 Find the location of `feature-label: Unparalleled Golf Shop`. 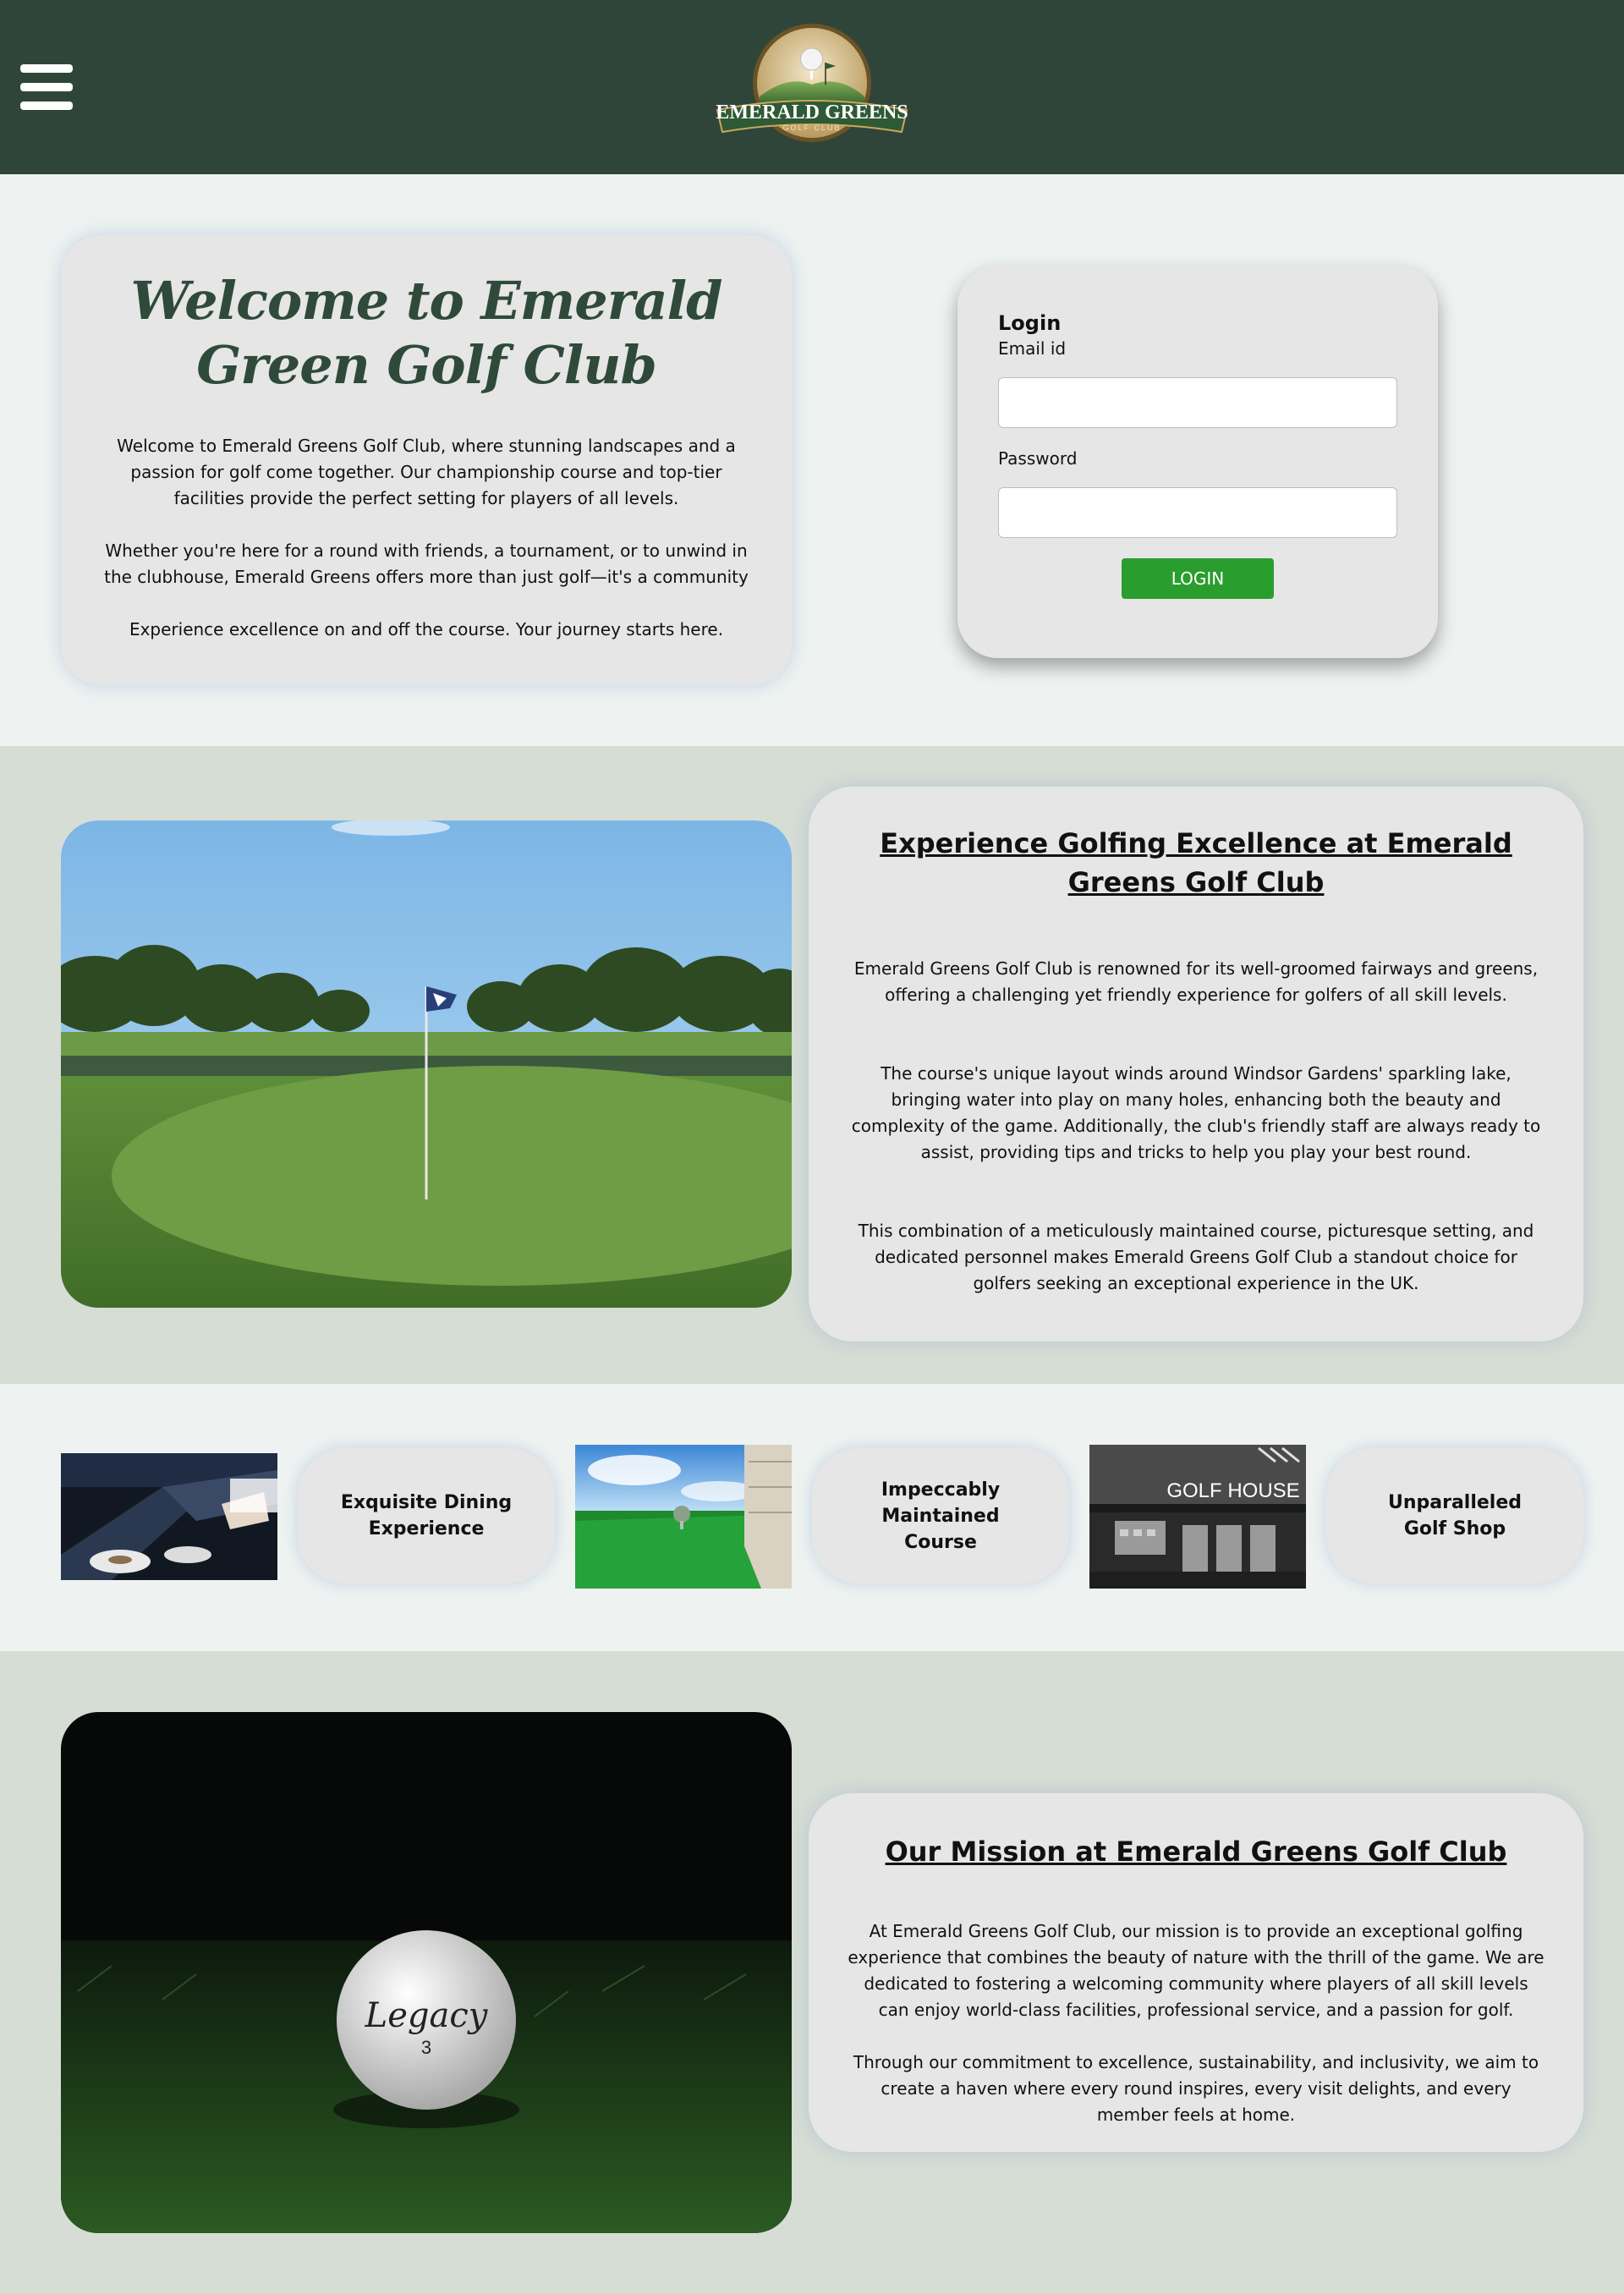

feature-label: Unparalleled Golf Shop is located at coordinates (1454, 1515).